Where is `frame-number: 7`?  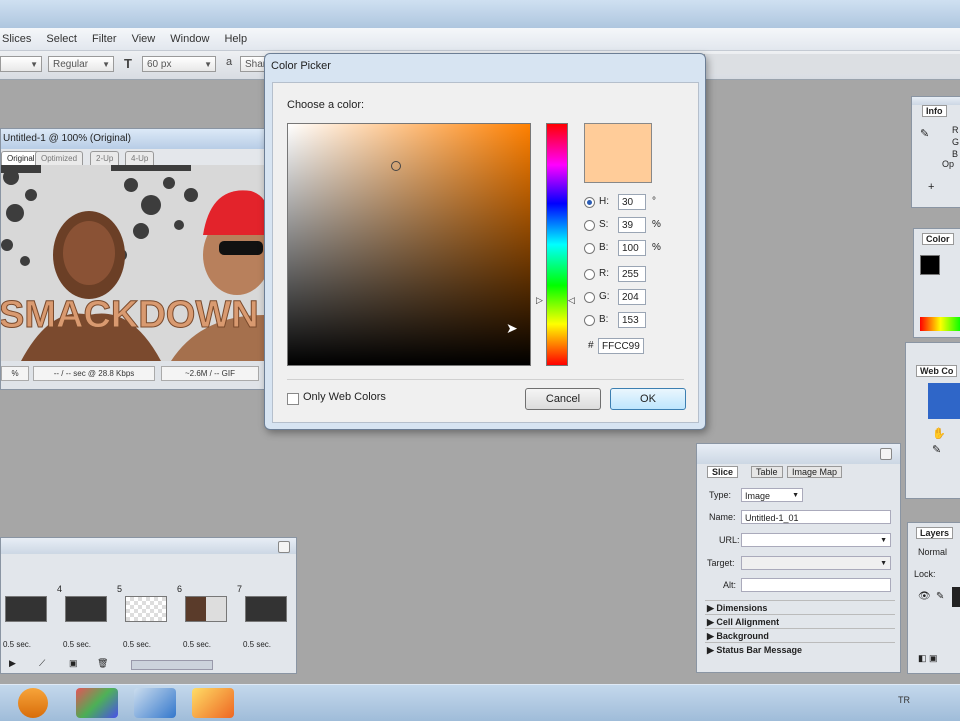 frame-number: 7 is located at coordinates (240, 589).